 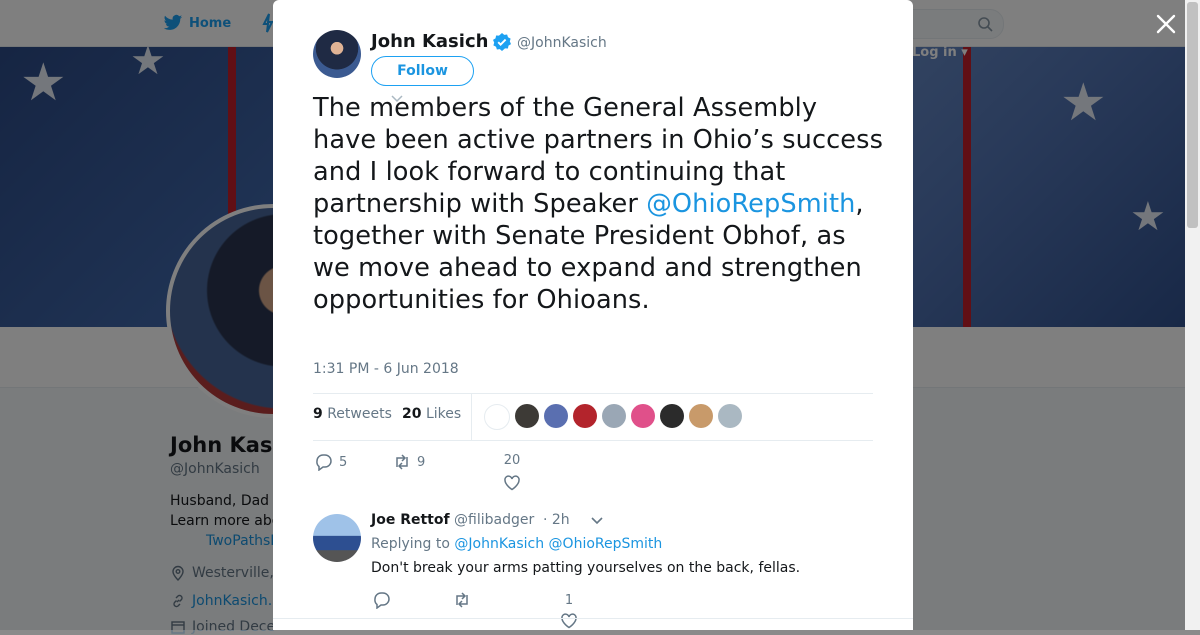 I want to click on follow-button: Follow, so click(x=422, y=71).